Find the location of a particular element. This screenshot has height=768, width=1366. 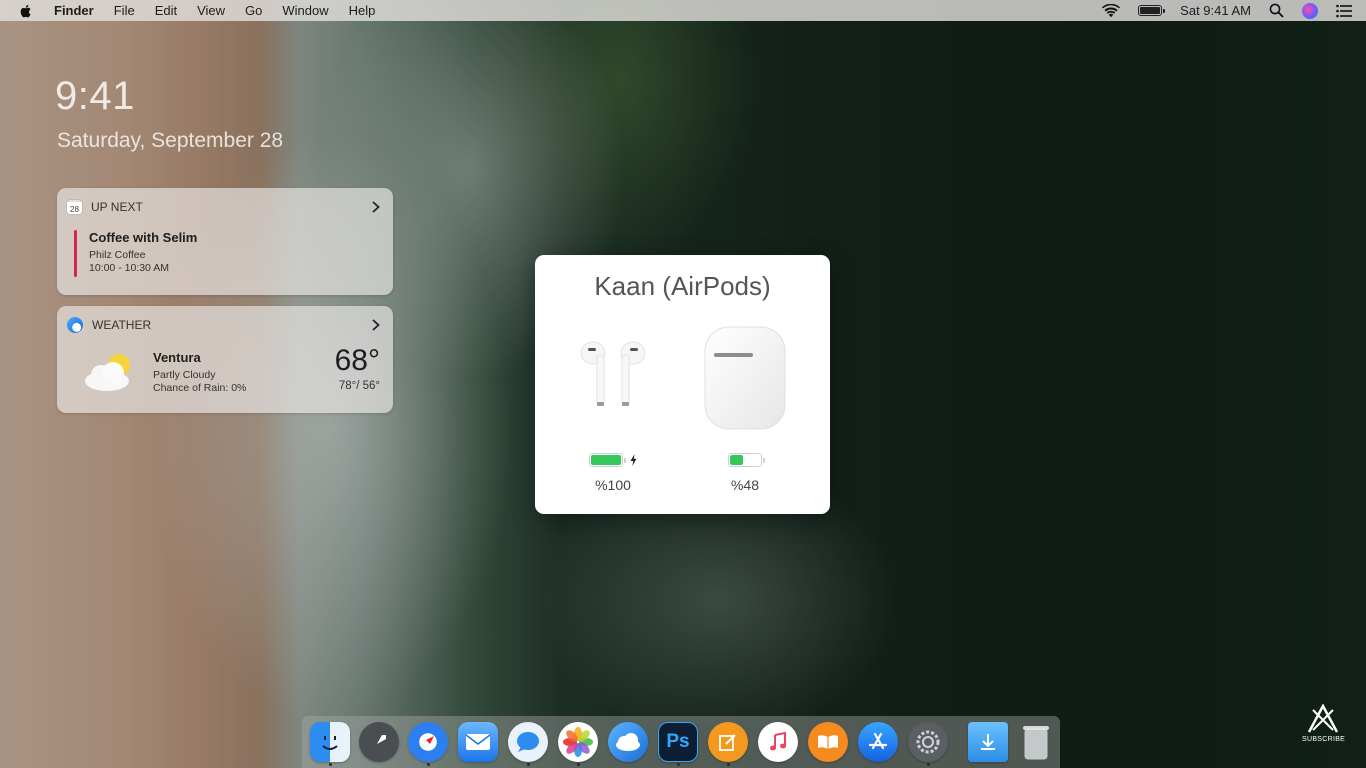

battery-icon is located at coordinates (1152, 10).